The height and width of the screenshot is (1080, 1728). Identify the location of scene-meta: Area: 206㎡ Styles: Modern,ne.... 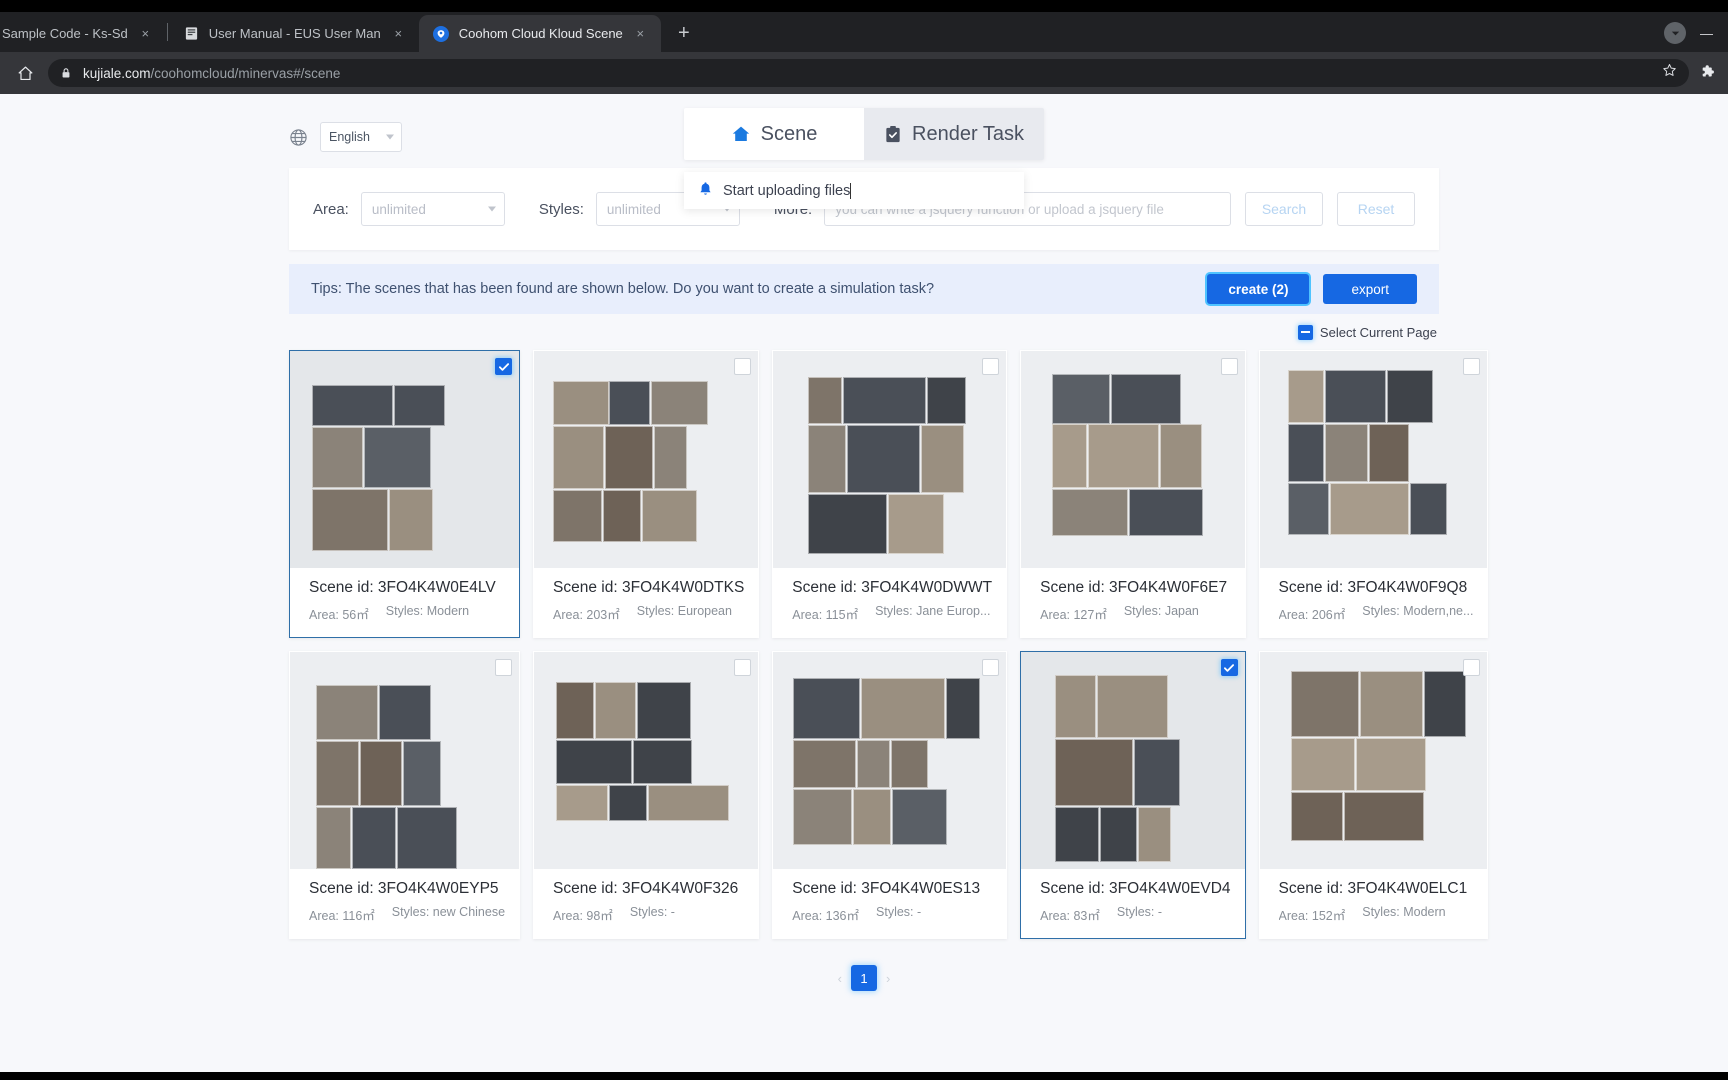
(1376, 613).